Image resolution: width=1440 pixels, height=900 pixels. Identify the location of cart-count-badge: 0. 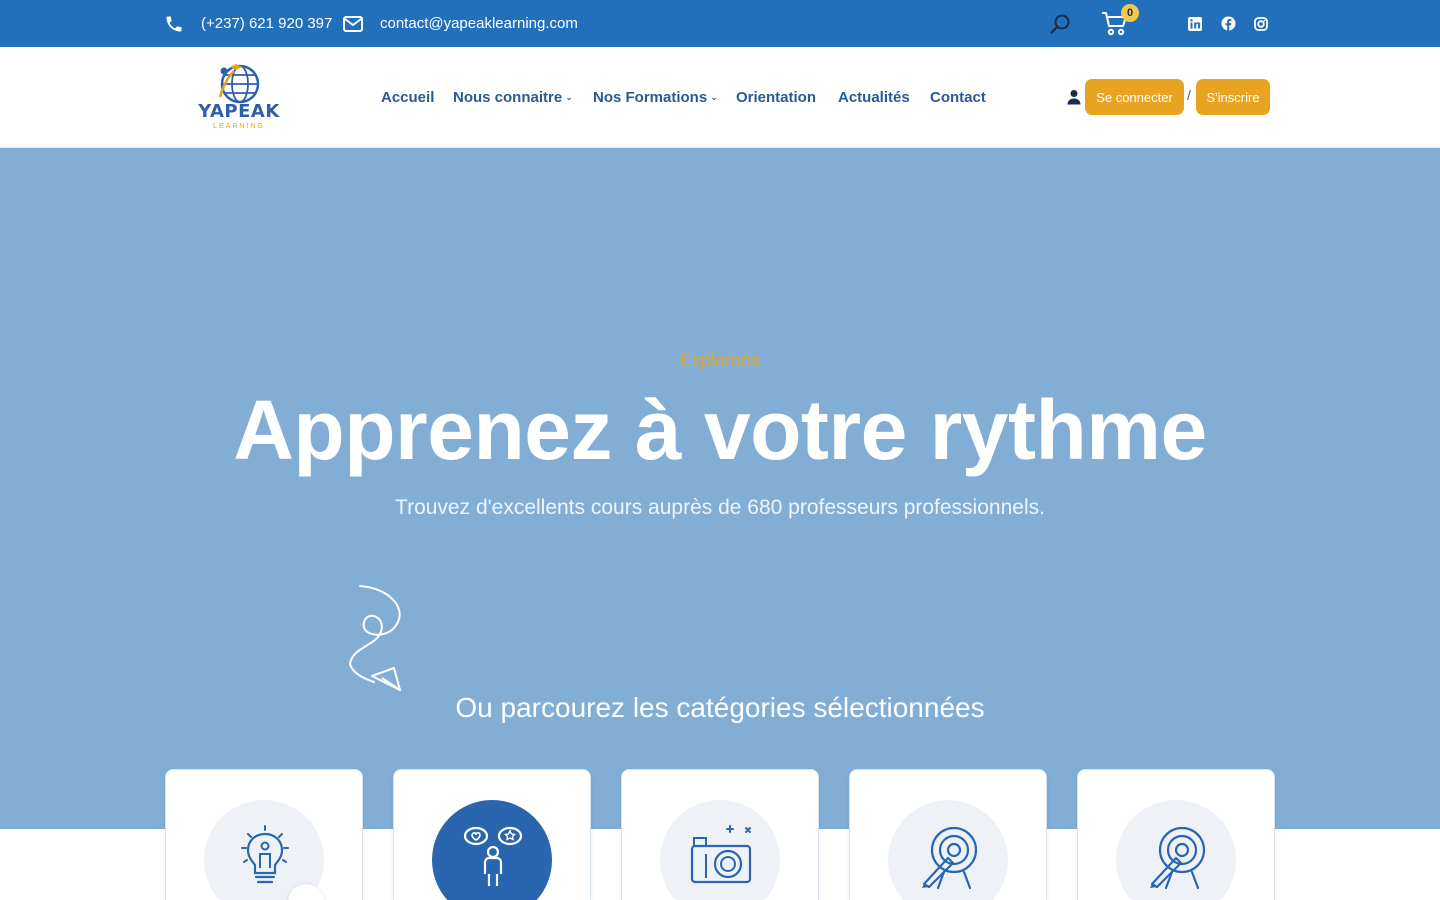
(1130, 13).